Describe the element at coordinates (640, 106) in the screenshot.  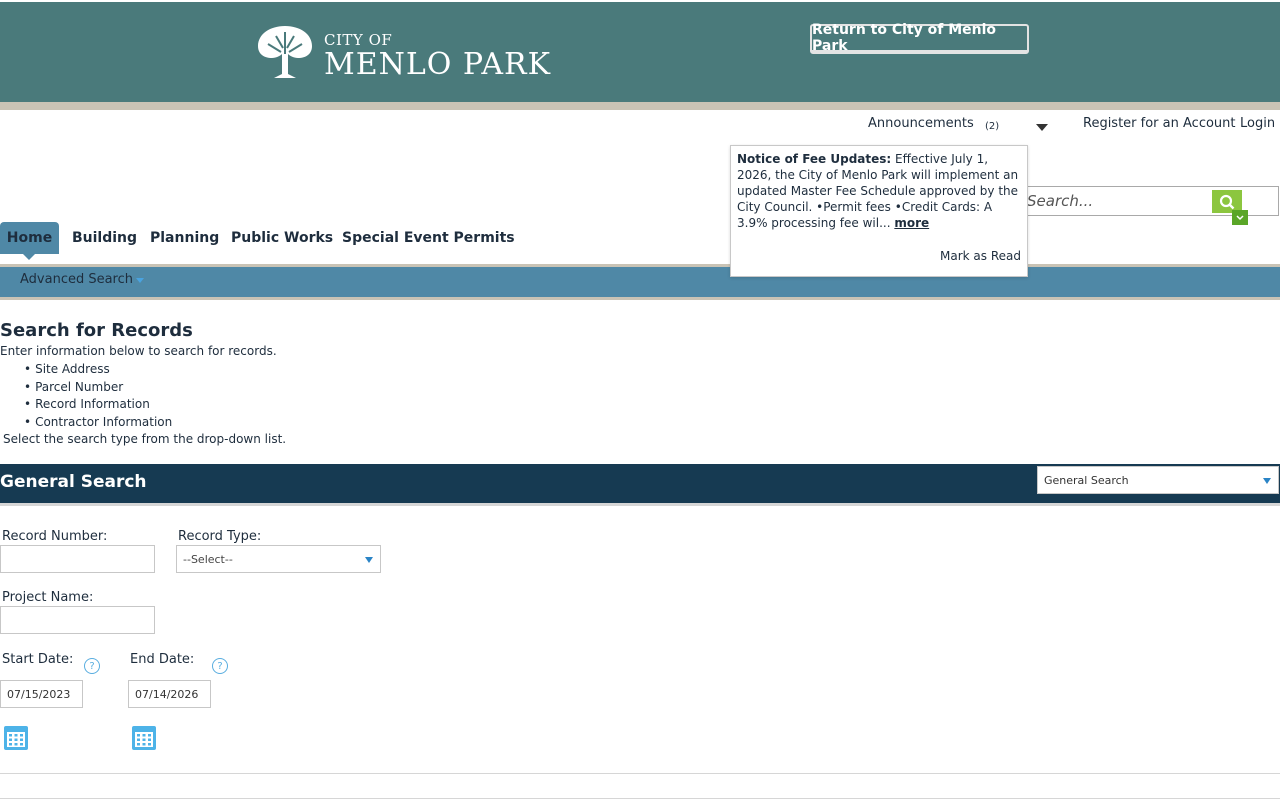
I see `header-divider` at that location.